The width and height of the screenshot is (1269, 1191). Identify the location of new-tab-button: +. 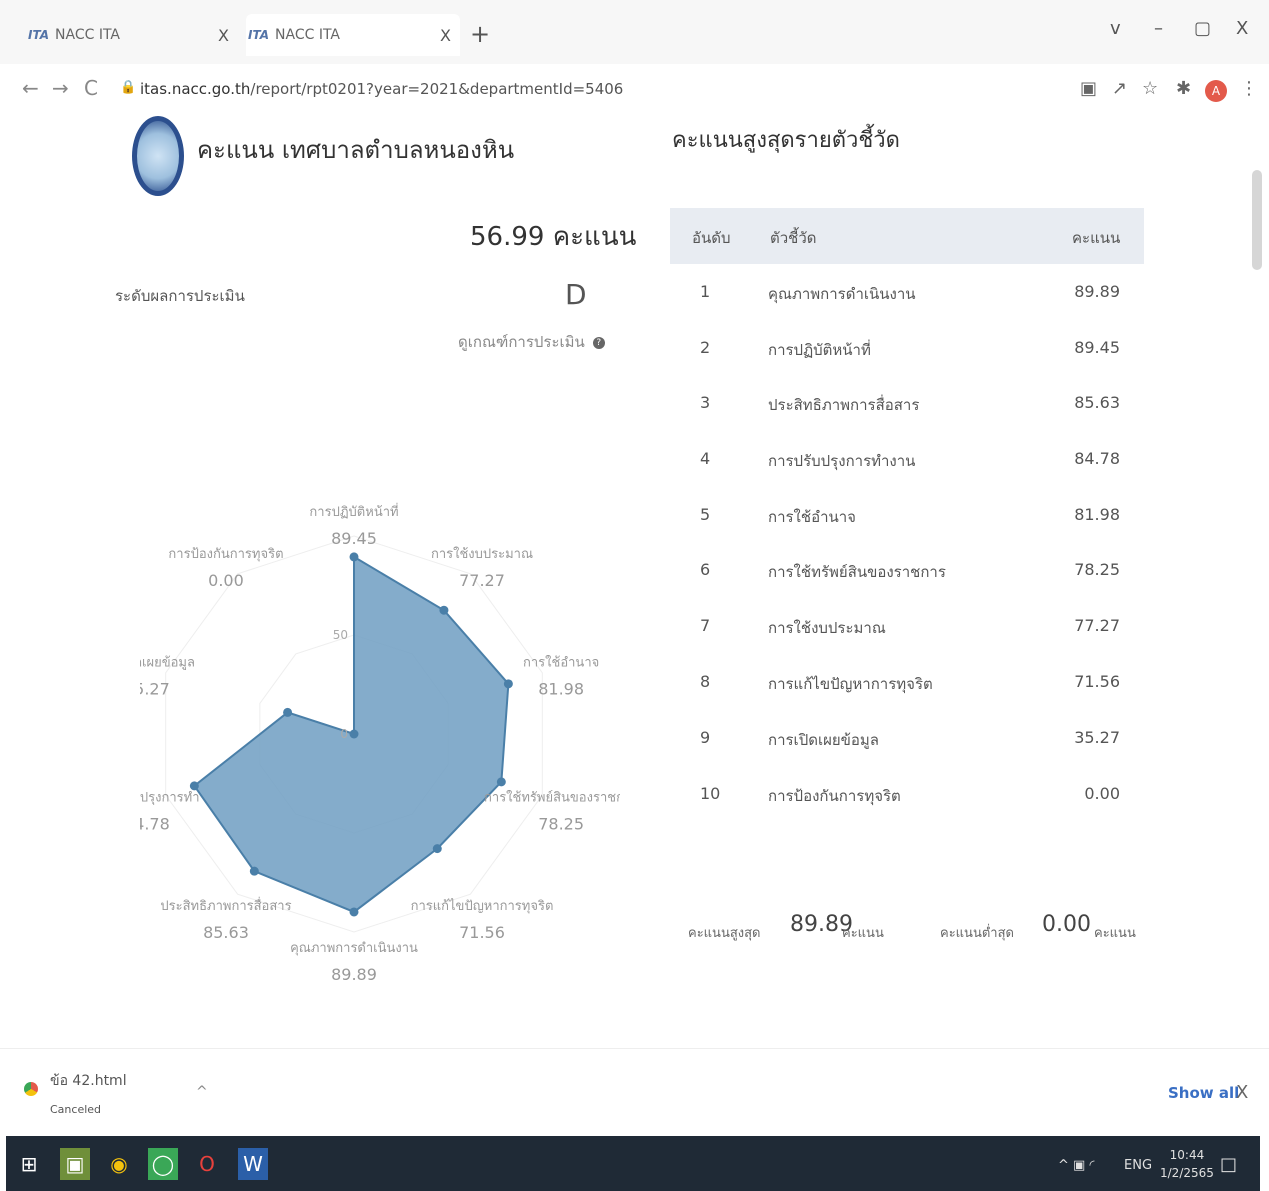
(480, 34).